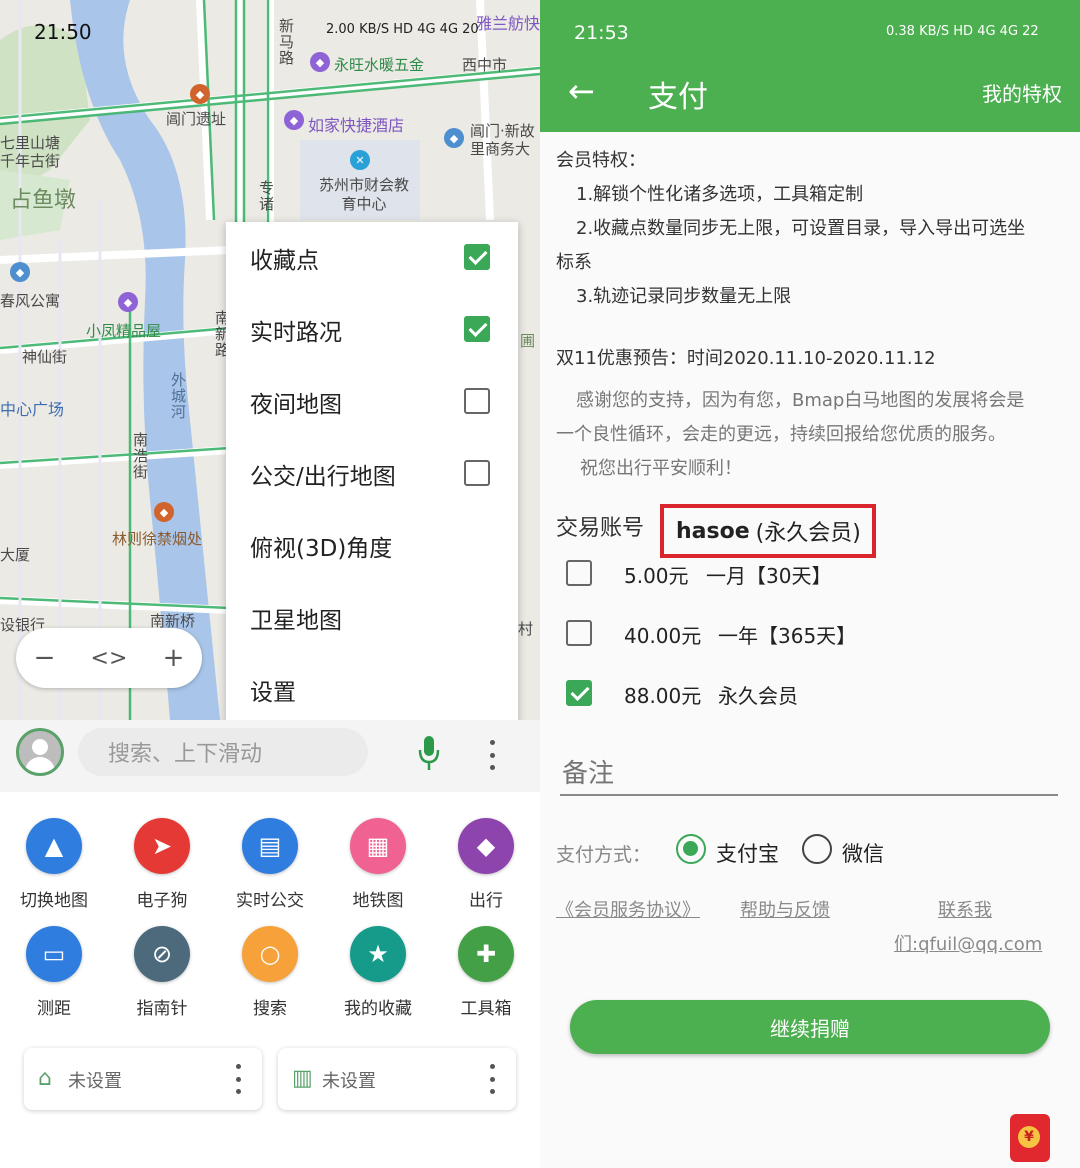 The width and height of the screenshot is (1080, 1168). I want to click on tool-label: 指南针, so click(162, 1009).